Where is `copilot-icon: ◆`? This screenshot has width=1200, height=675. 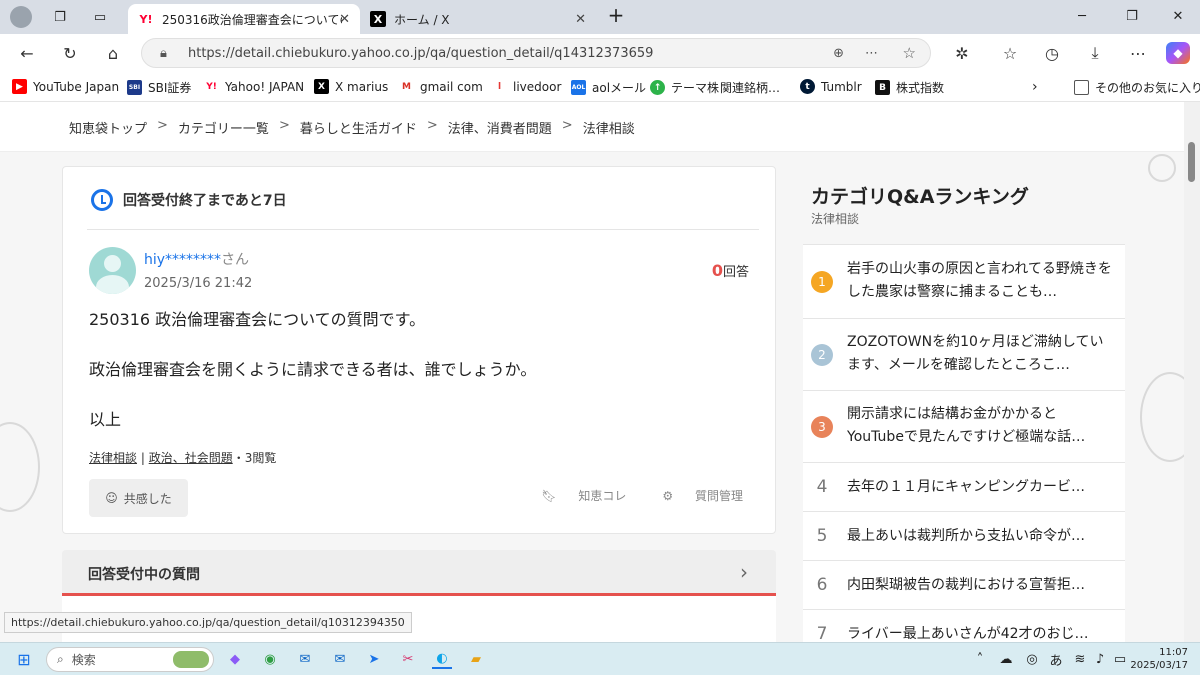 copilot-icon: ◆ is located at coordinates (1178, 53).